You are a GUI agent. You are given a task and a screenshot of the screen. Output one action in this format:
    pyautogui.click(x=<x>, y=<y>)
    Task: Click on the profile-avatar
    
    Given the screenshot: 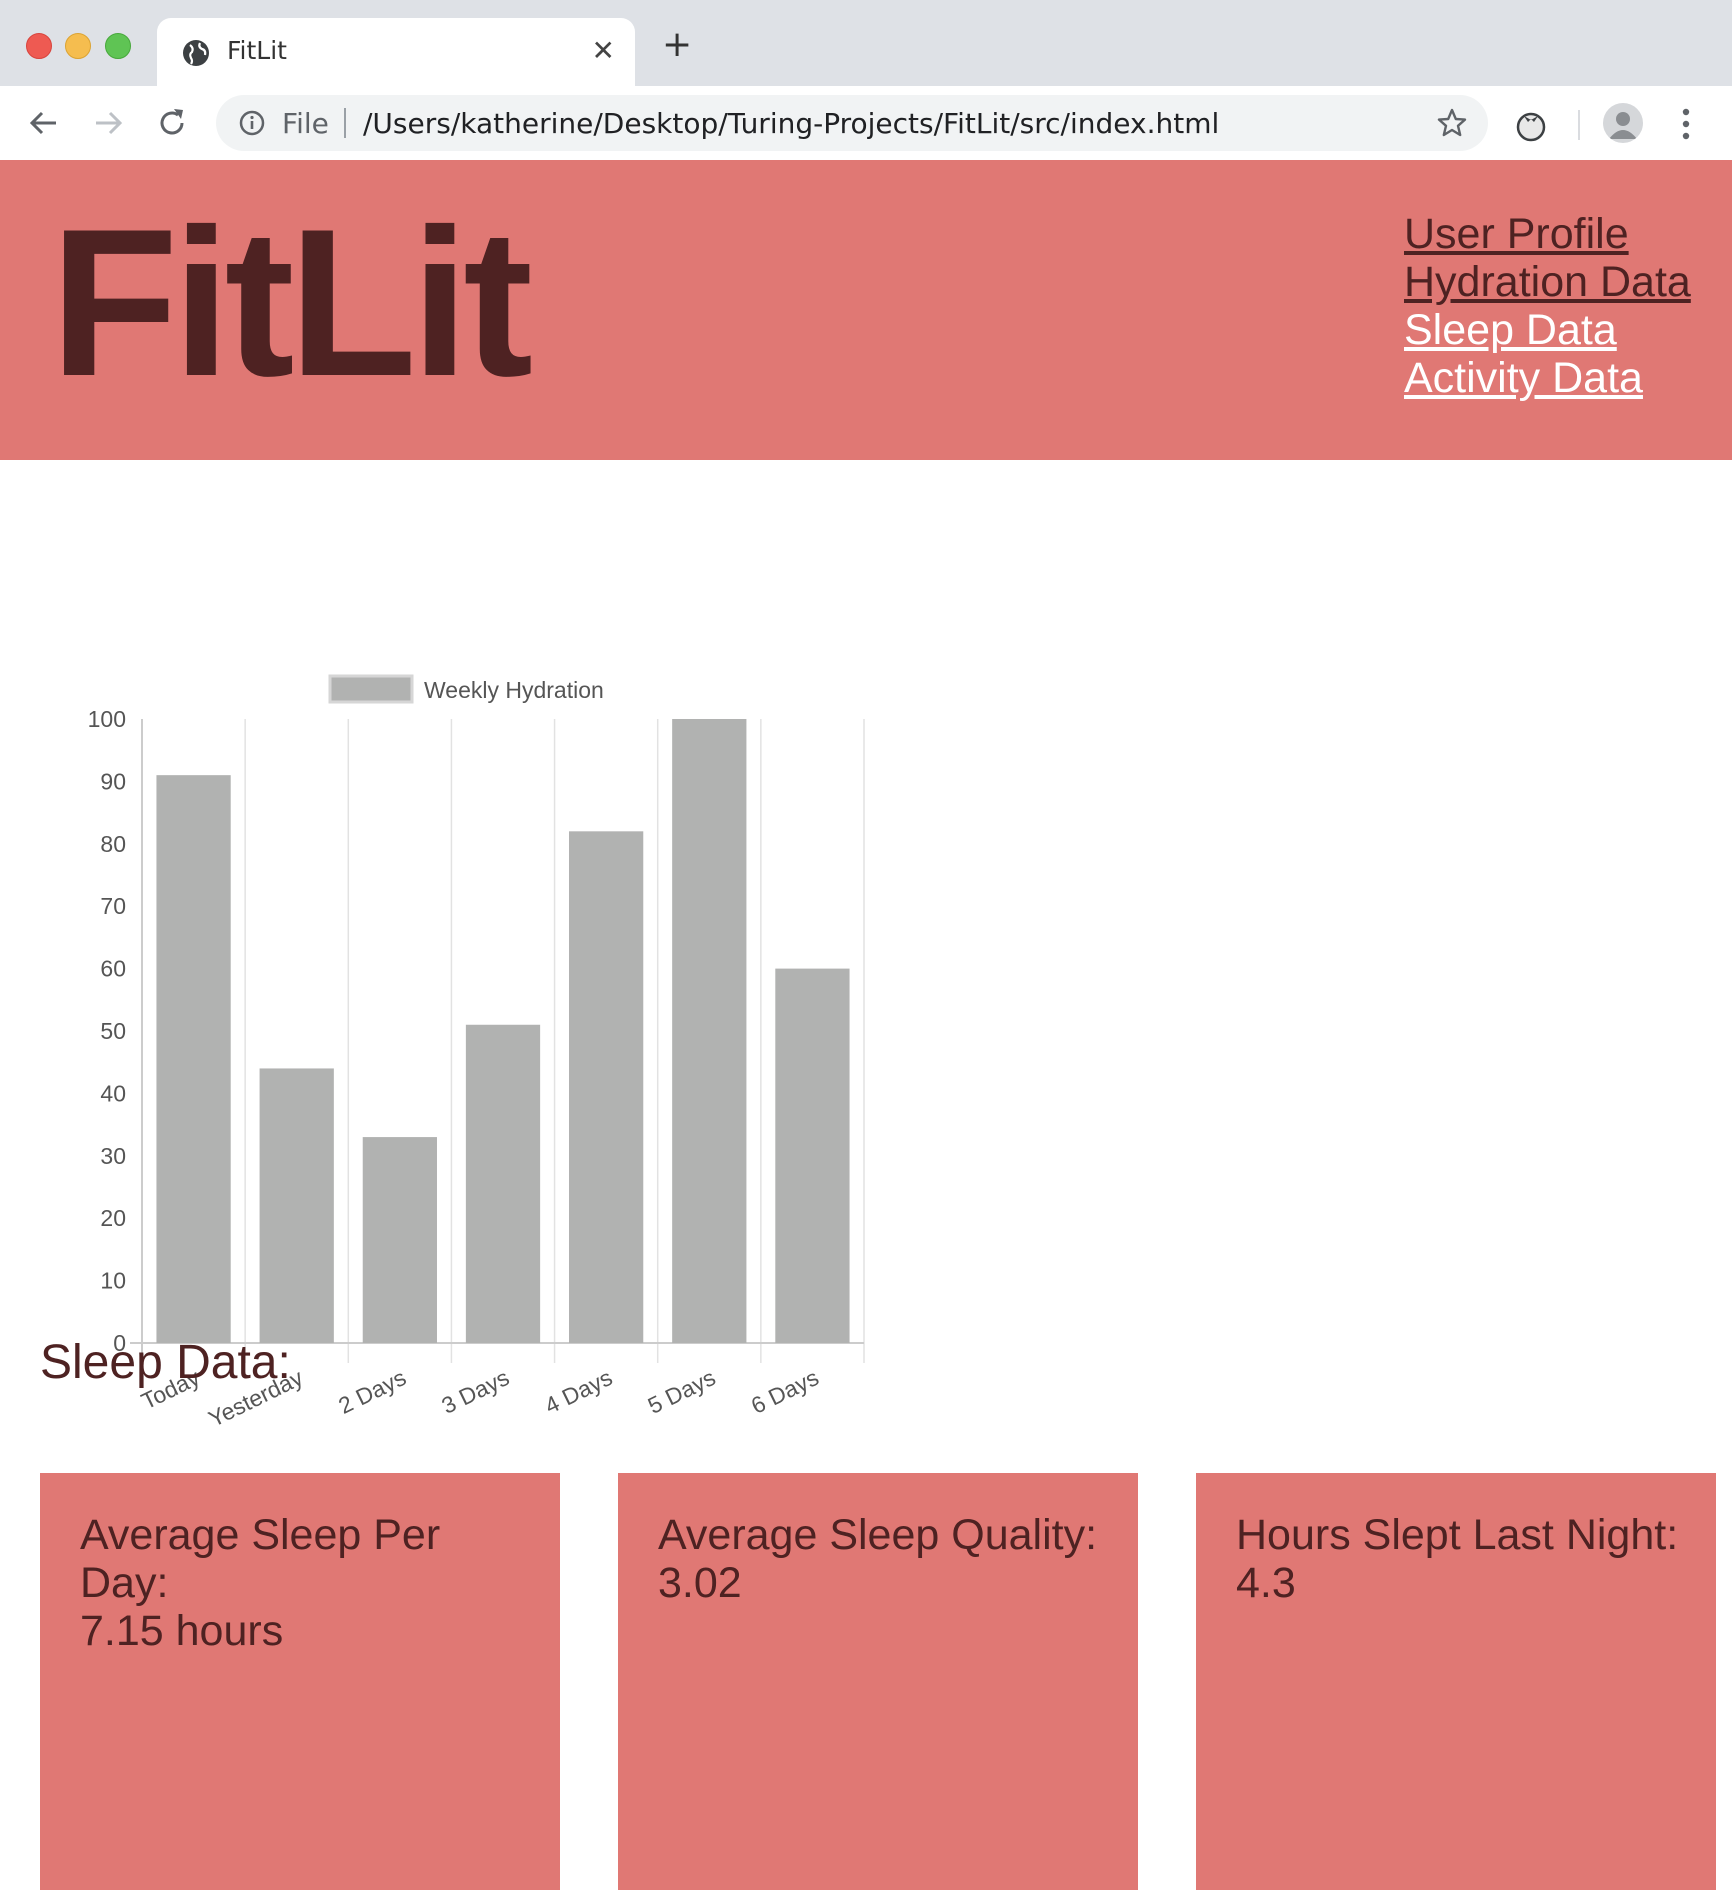 What is the action you would take?
    pyautogui.click(x=1623, y=123)
    